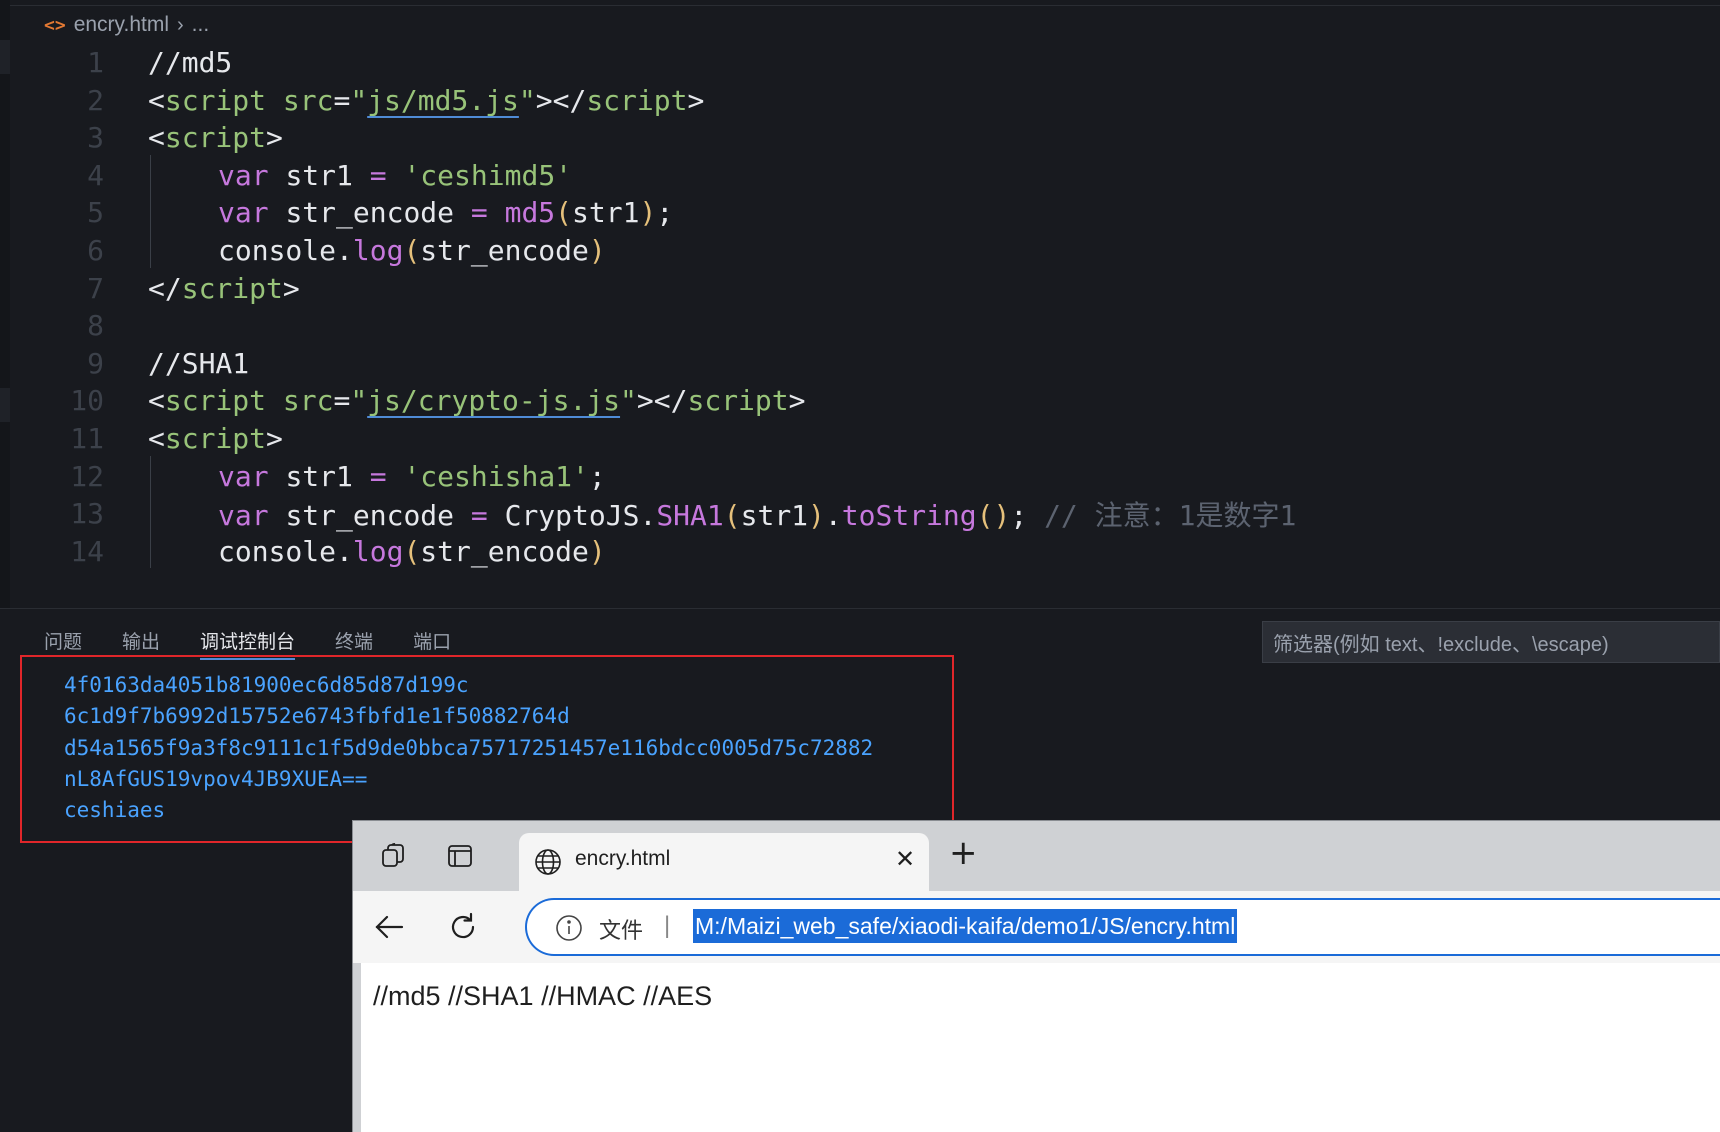  What do you see at coordinates (860, 325) in the screenshot?
I see `code-line: 8` at bounding box center [860, 325].